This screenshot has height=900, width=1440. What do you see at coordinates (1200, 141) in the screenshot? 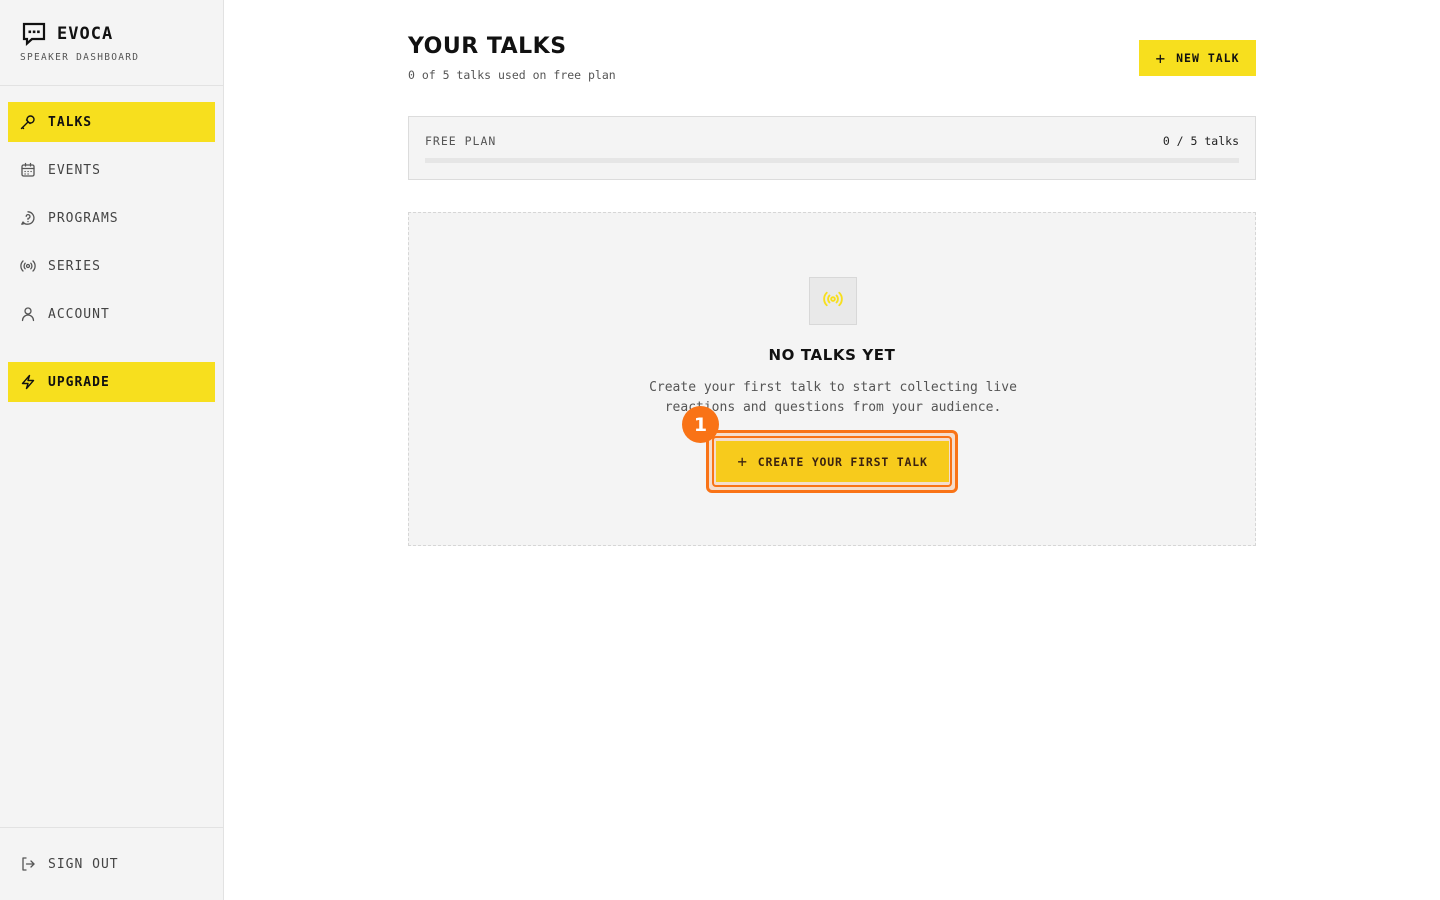
I see `plan-usage-count: 0 / 5 talks` at bounding box center [1200, 141].